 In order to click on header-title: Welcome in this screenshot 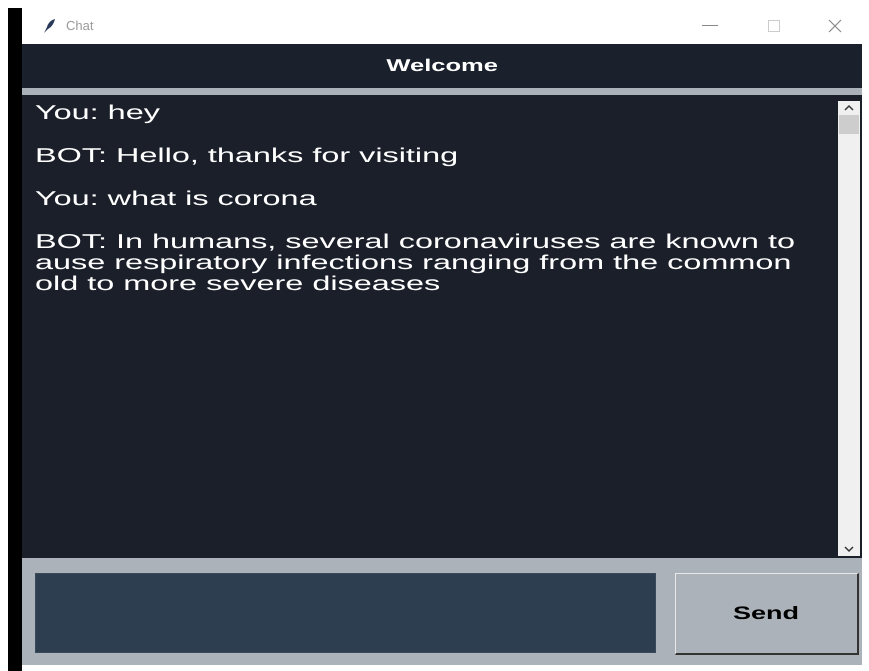, I will do `click(442, 66)`.